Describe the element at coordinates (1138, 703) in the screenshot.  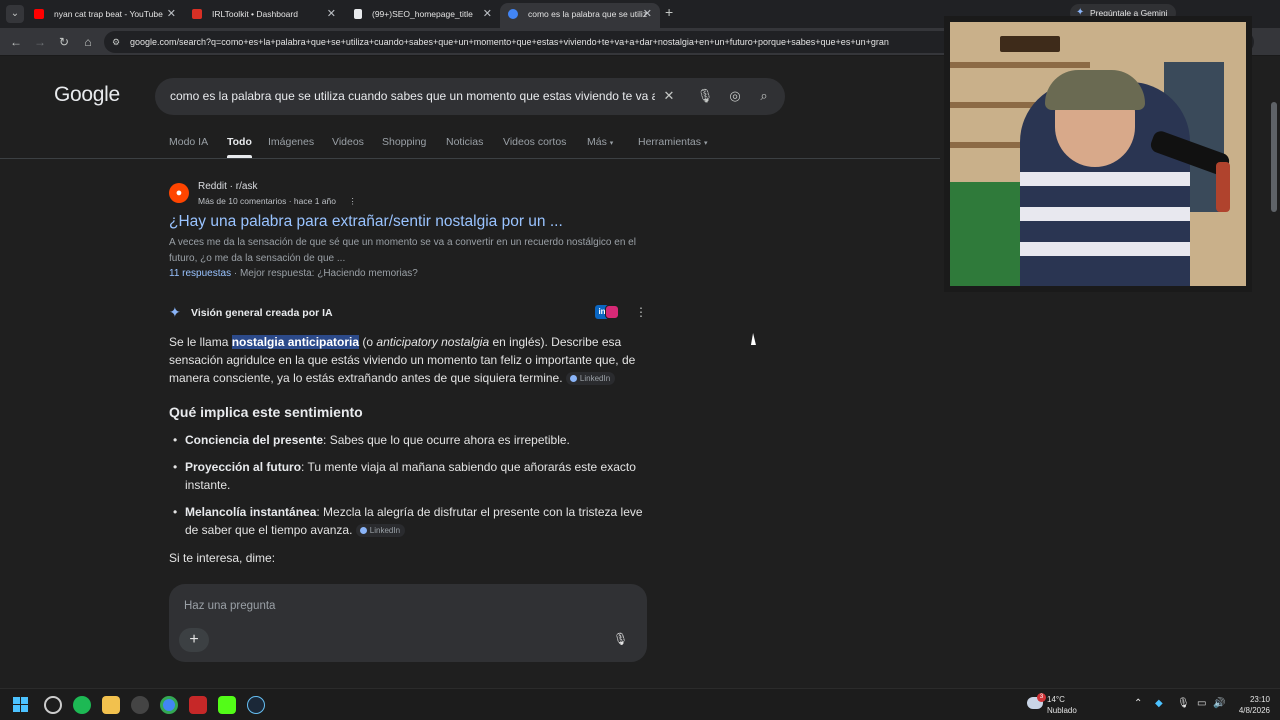
I see `chevron-up-icon: ⌃` at that location.